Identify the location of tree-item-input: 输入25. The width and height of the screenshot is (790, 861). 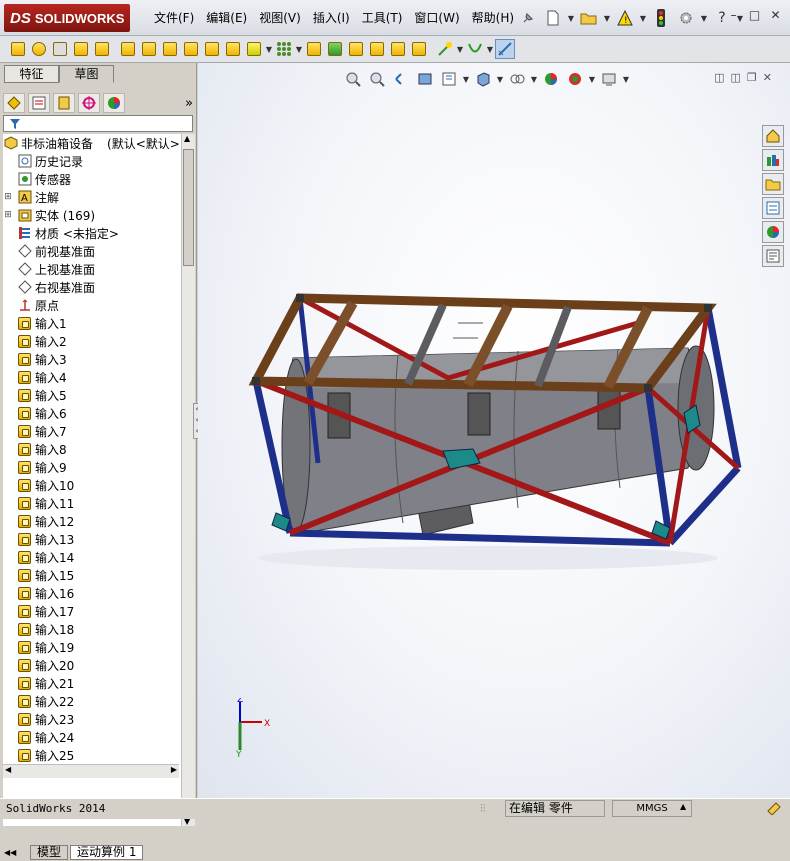
(92, 755).